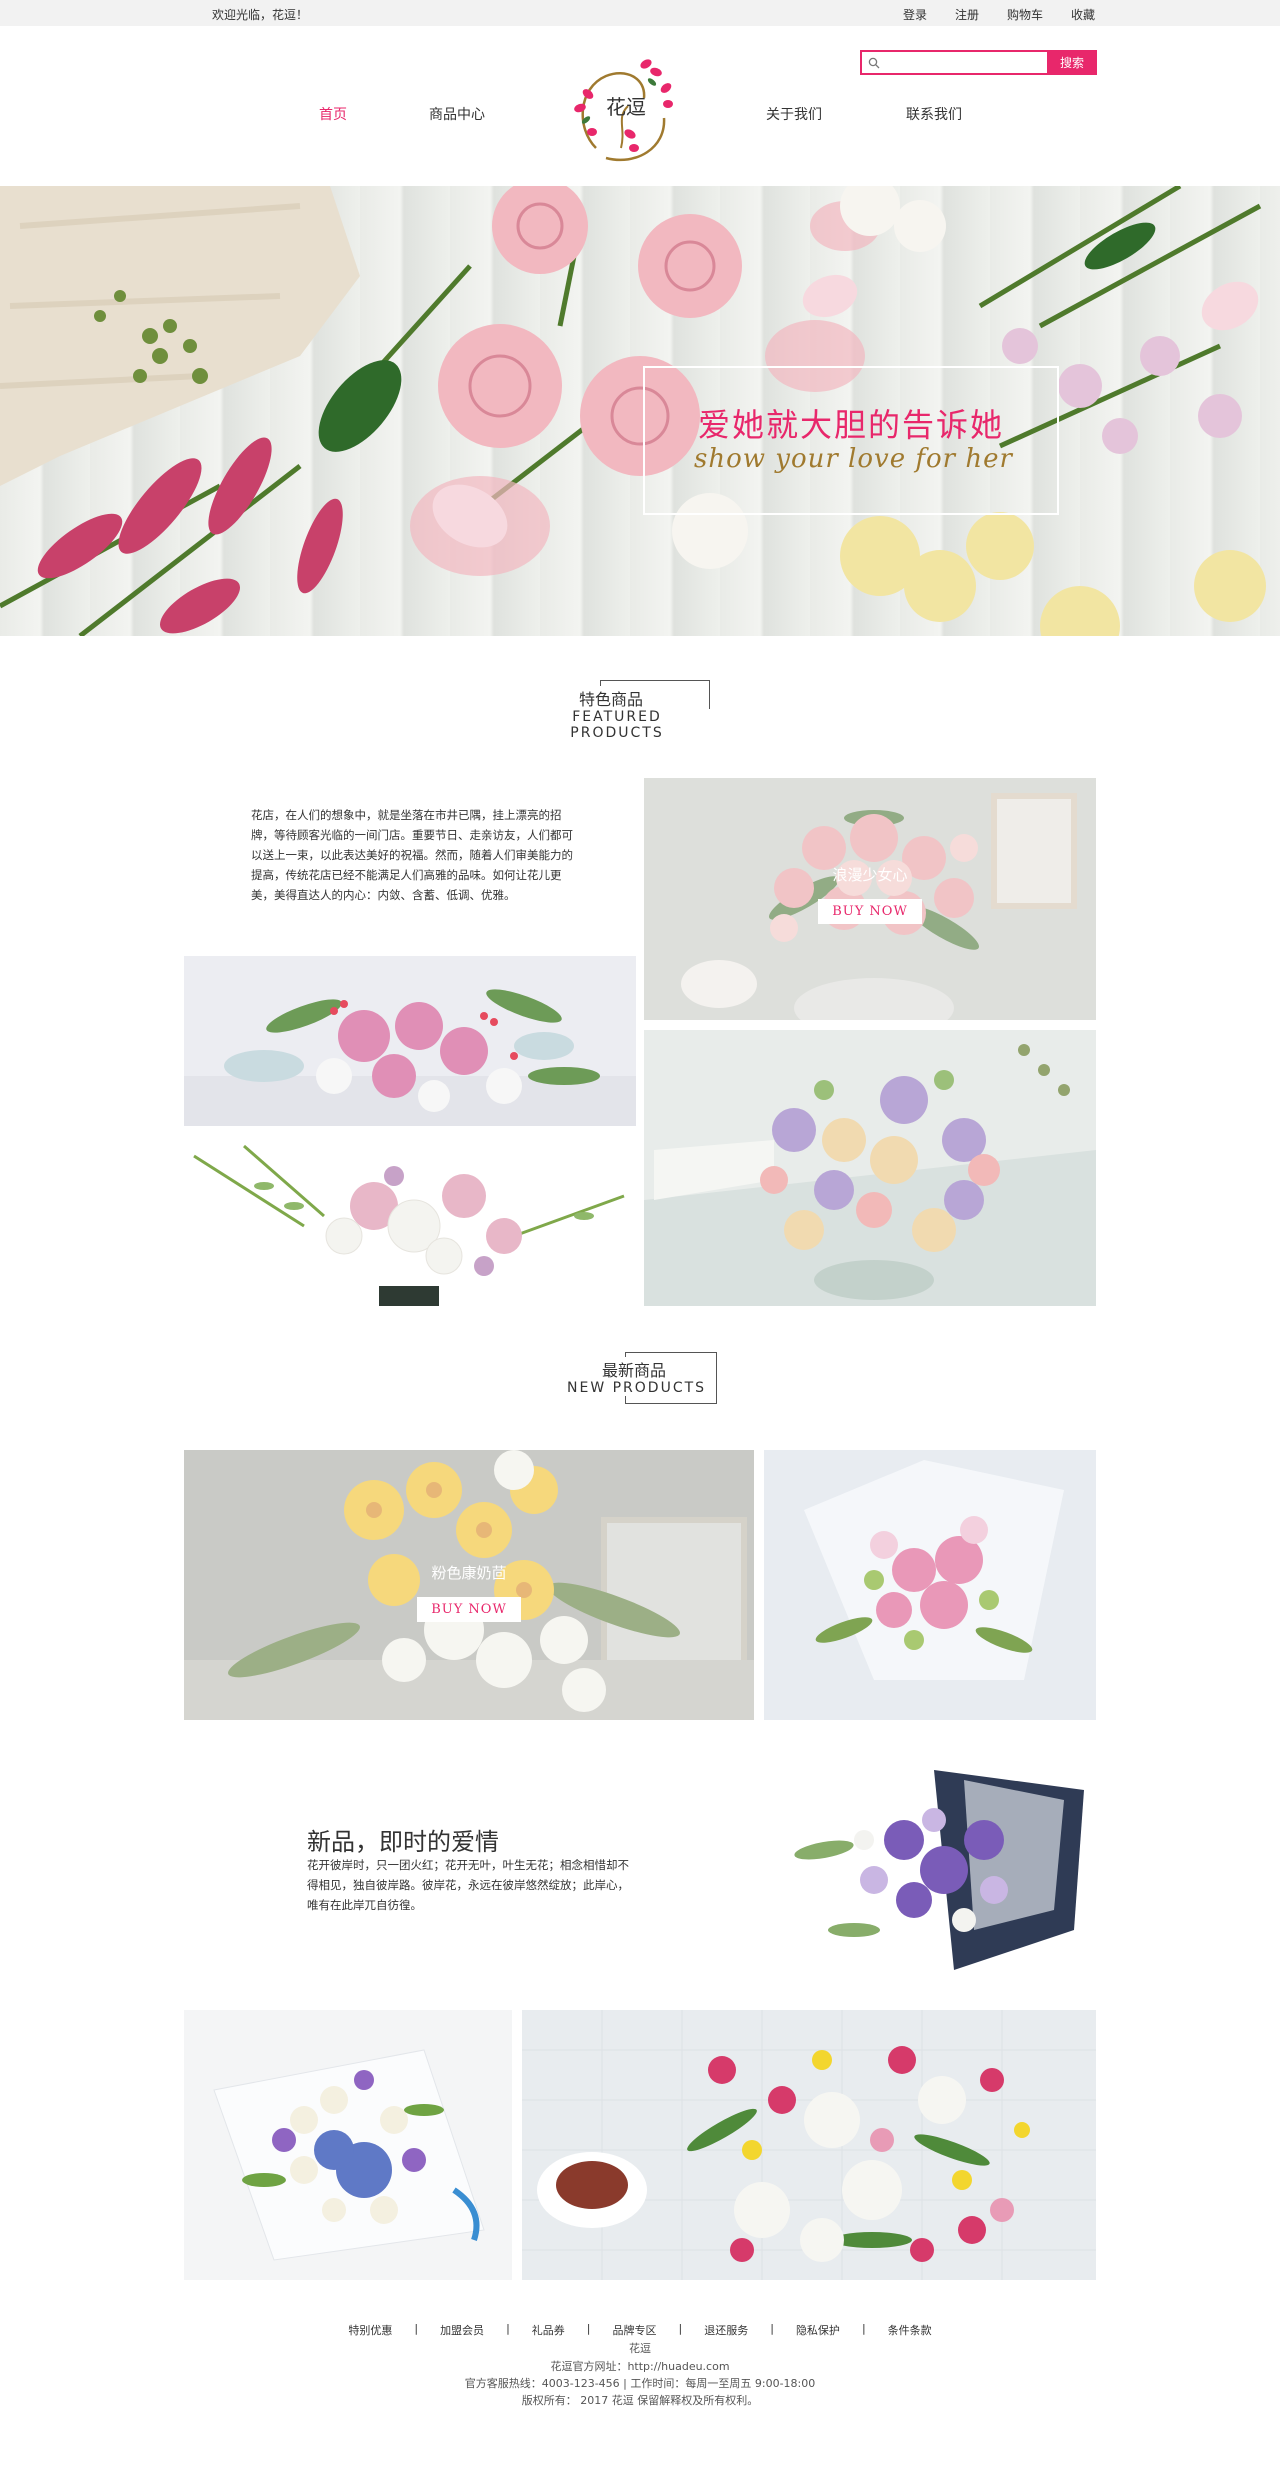 The height and width of the screenshot is (2480, 1280). What do you see at coordinates (635, 2330) in the screenshot?
I see `footer-link-brands: 品牌专区` at bounding box center [635, 2330].